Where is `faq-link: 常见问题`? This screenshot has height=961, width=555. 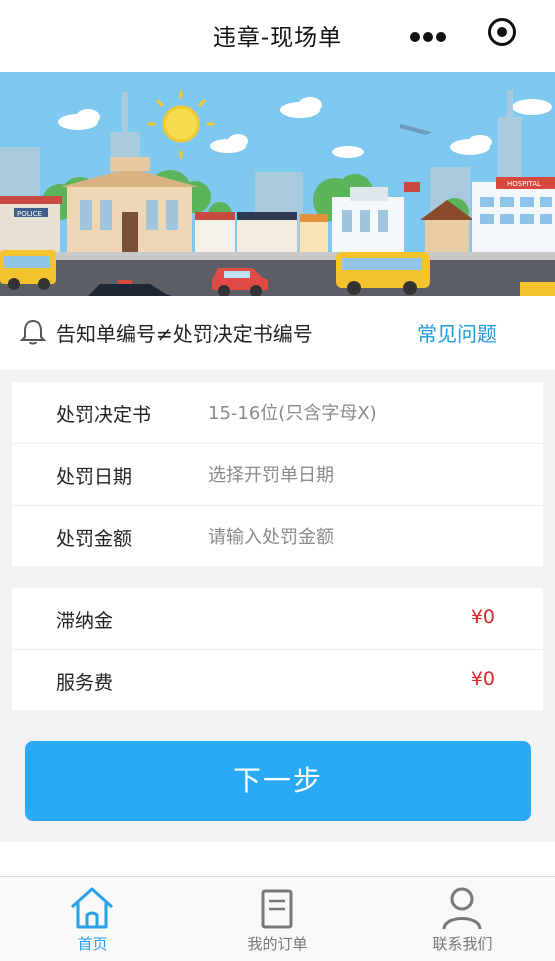
faq-link: 常见问题 is located at coordinates (457, 332).